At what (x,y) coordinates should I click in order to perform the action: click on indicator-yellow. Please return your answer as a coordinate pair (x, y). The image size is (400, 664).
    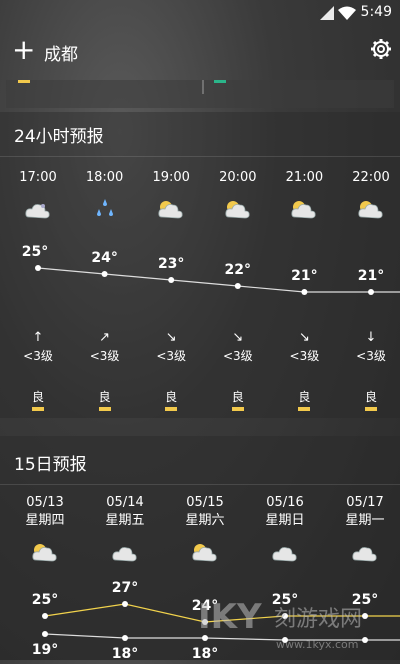
    Looking at the image, I should click on (24, 81).